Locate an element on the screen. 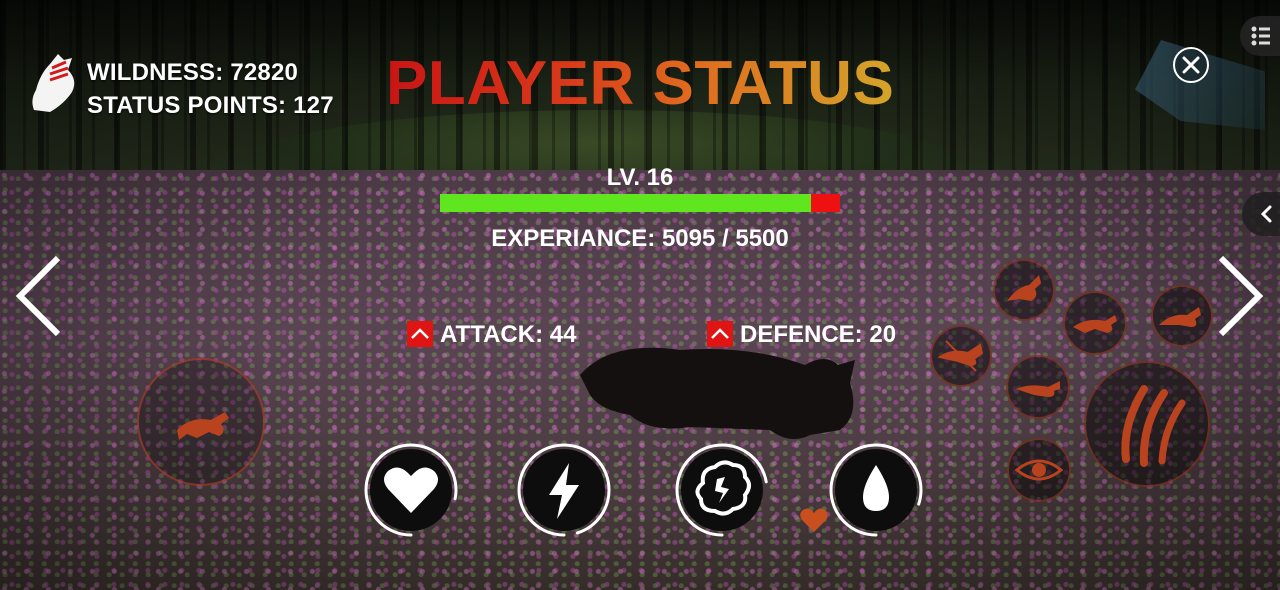 This screenshot has width=1280, height=590. defence-stat: DEFENCE: 20 is located at coordinates (818, 334).